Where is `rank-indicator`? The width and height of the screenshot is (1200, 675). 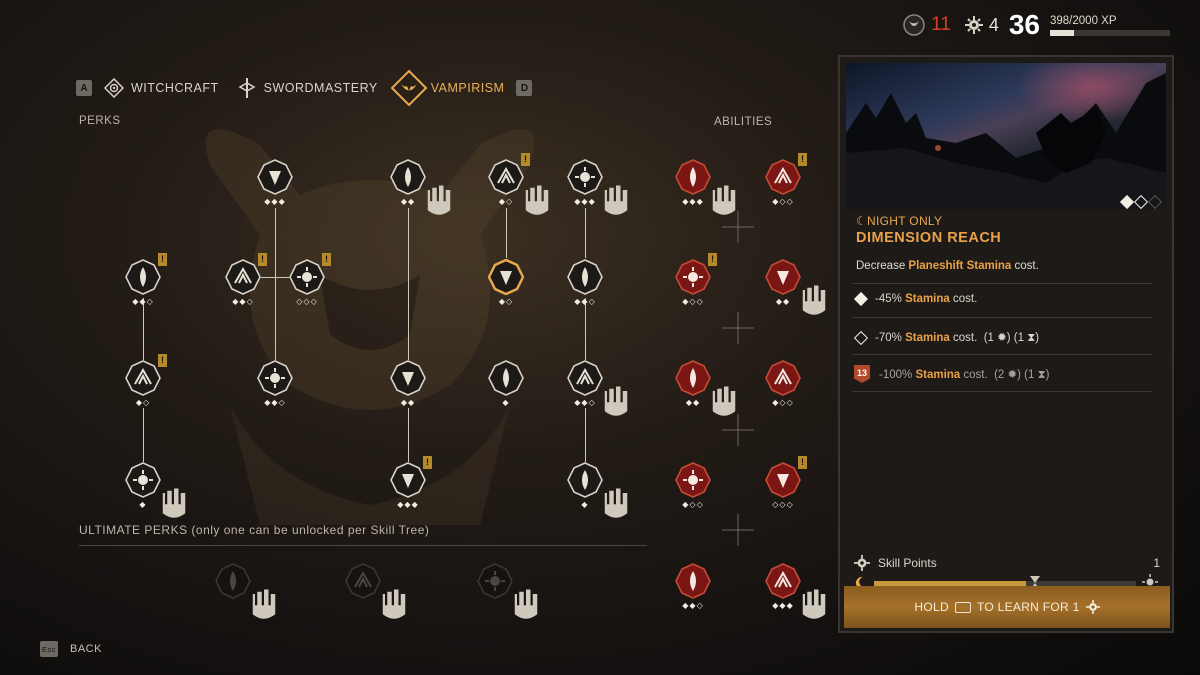
rank-indicator is located at coordinates (1141, 202).